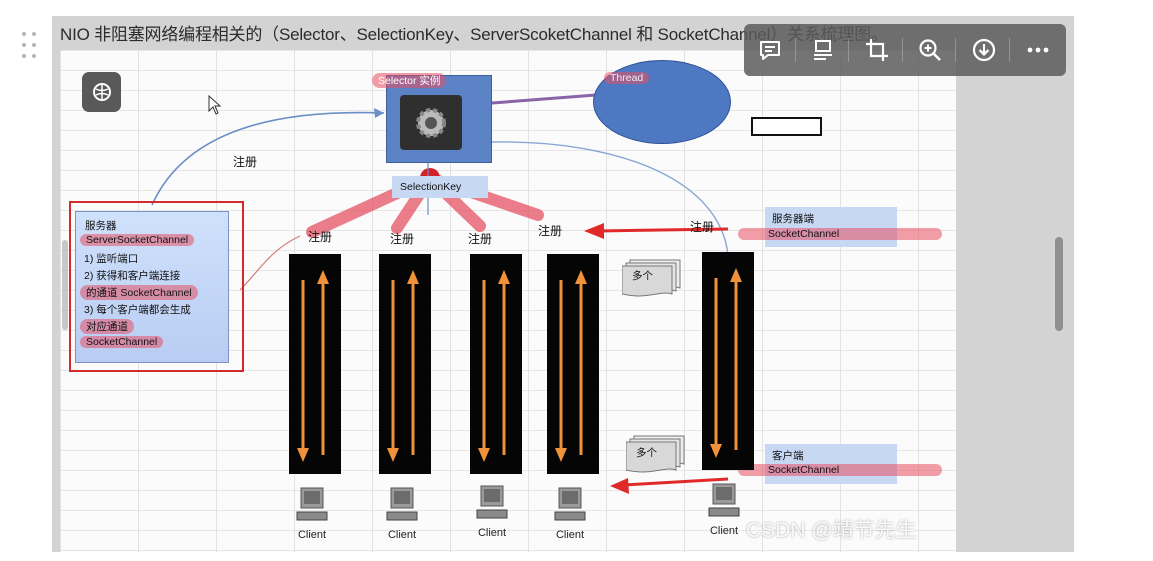 This screenshot has height=561, width=1153. I want to click on client-computer-2: Client, so click(402, 513).